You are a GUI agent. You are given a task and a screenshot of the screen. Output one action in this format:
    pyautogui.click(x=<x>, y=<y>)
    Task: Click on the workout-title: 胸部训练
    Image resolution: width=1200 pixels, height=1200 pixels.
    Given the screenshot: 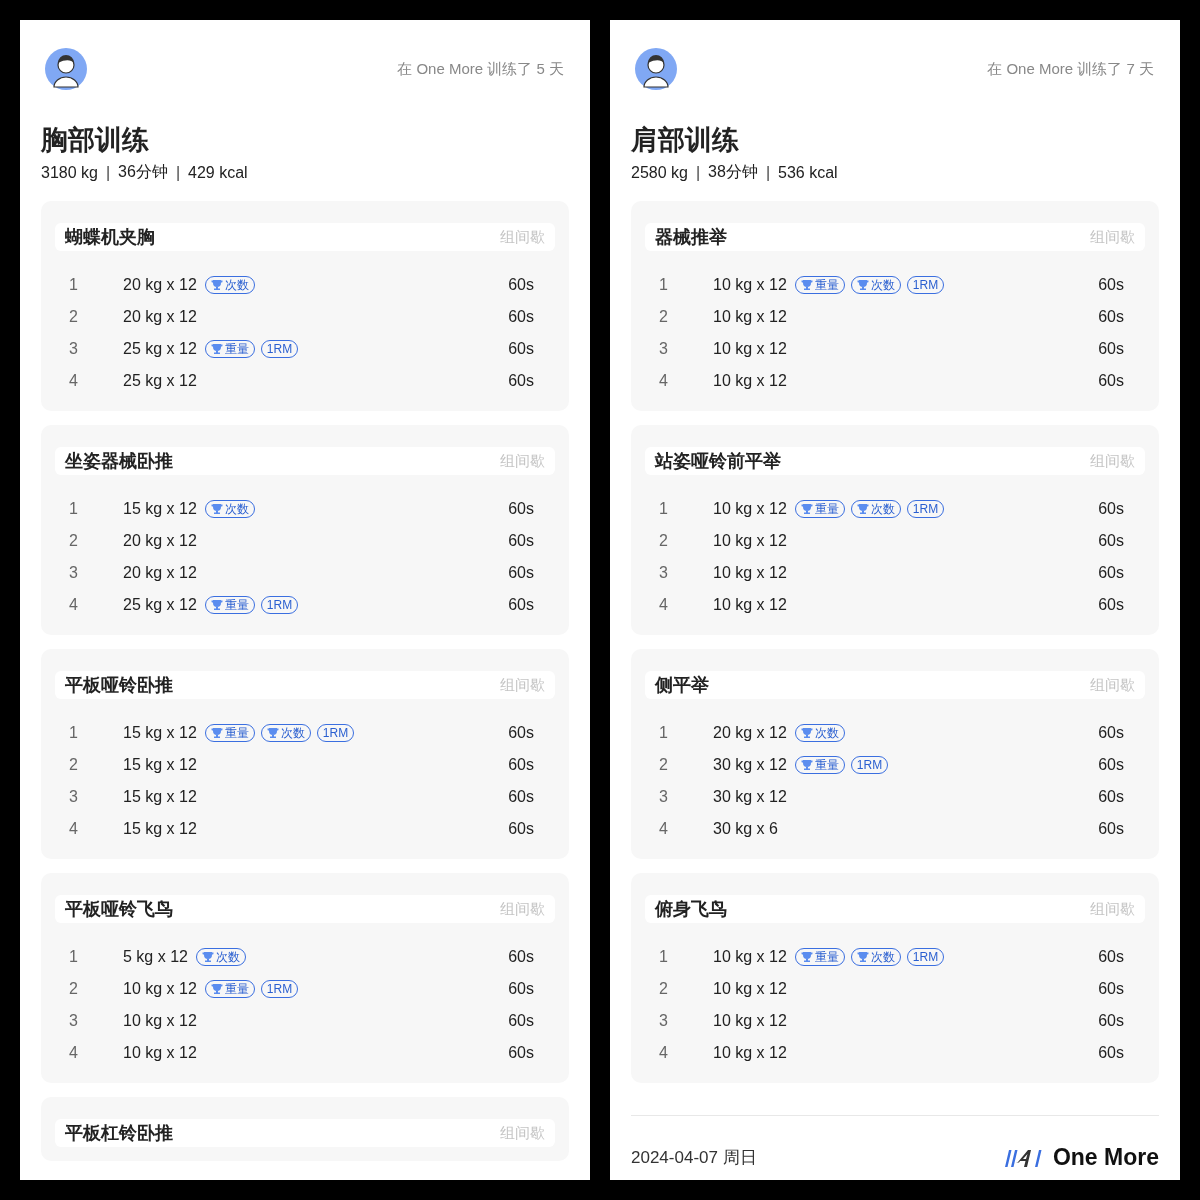 What is the action you would take?
    pyautogui.click(x=95, y=140)
    